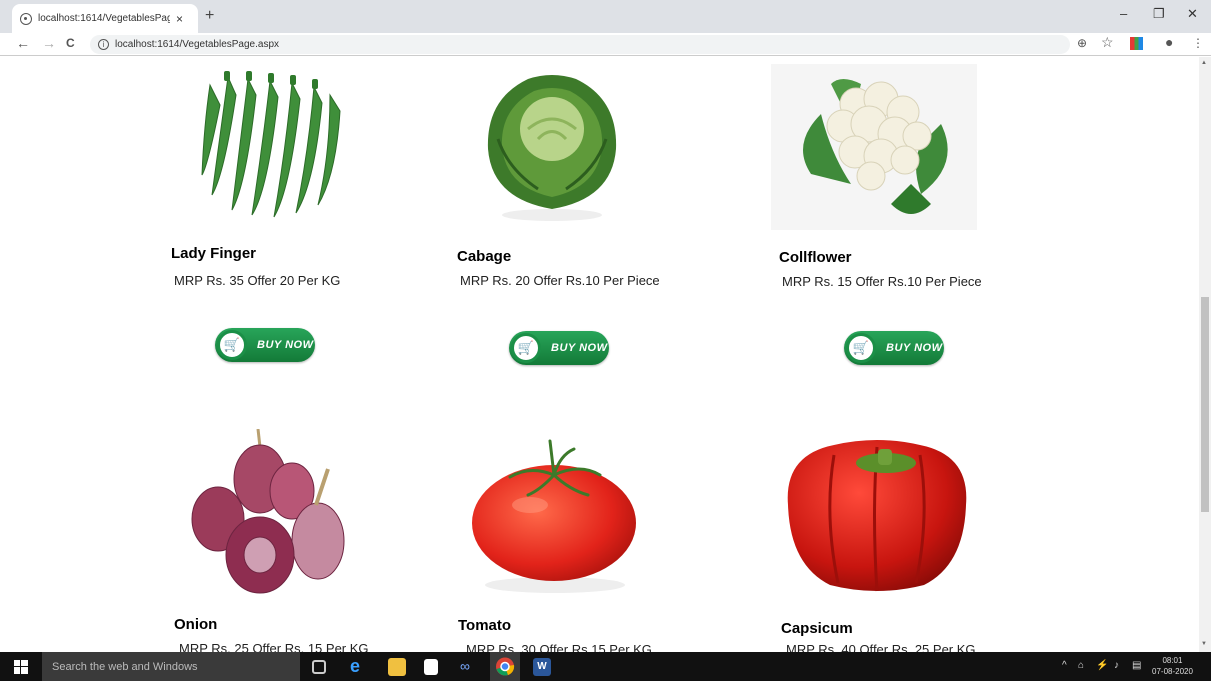  What do you see at coordinates (103, 44) in the screenshot?
I see `info-icon: i` at bounding box center [103, 44].